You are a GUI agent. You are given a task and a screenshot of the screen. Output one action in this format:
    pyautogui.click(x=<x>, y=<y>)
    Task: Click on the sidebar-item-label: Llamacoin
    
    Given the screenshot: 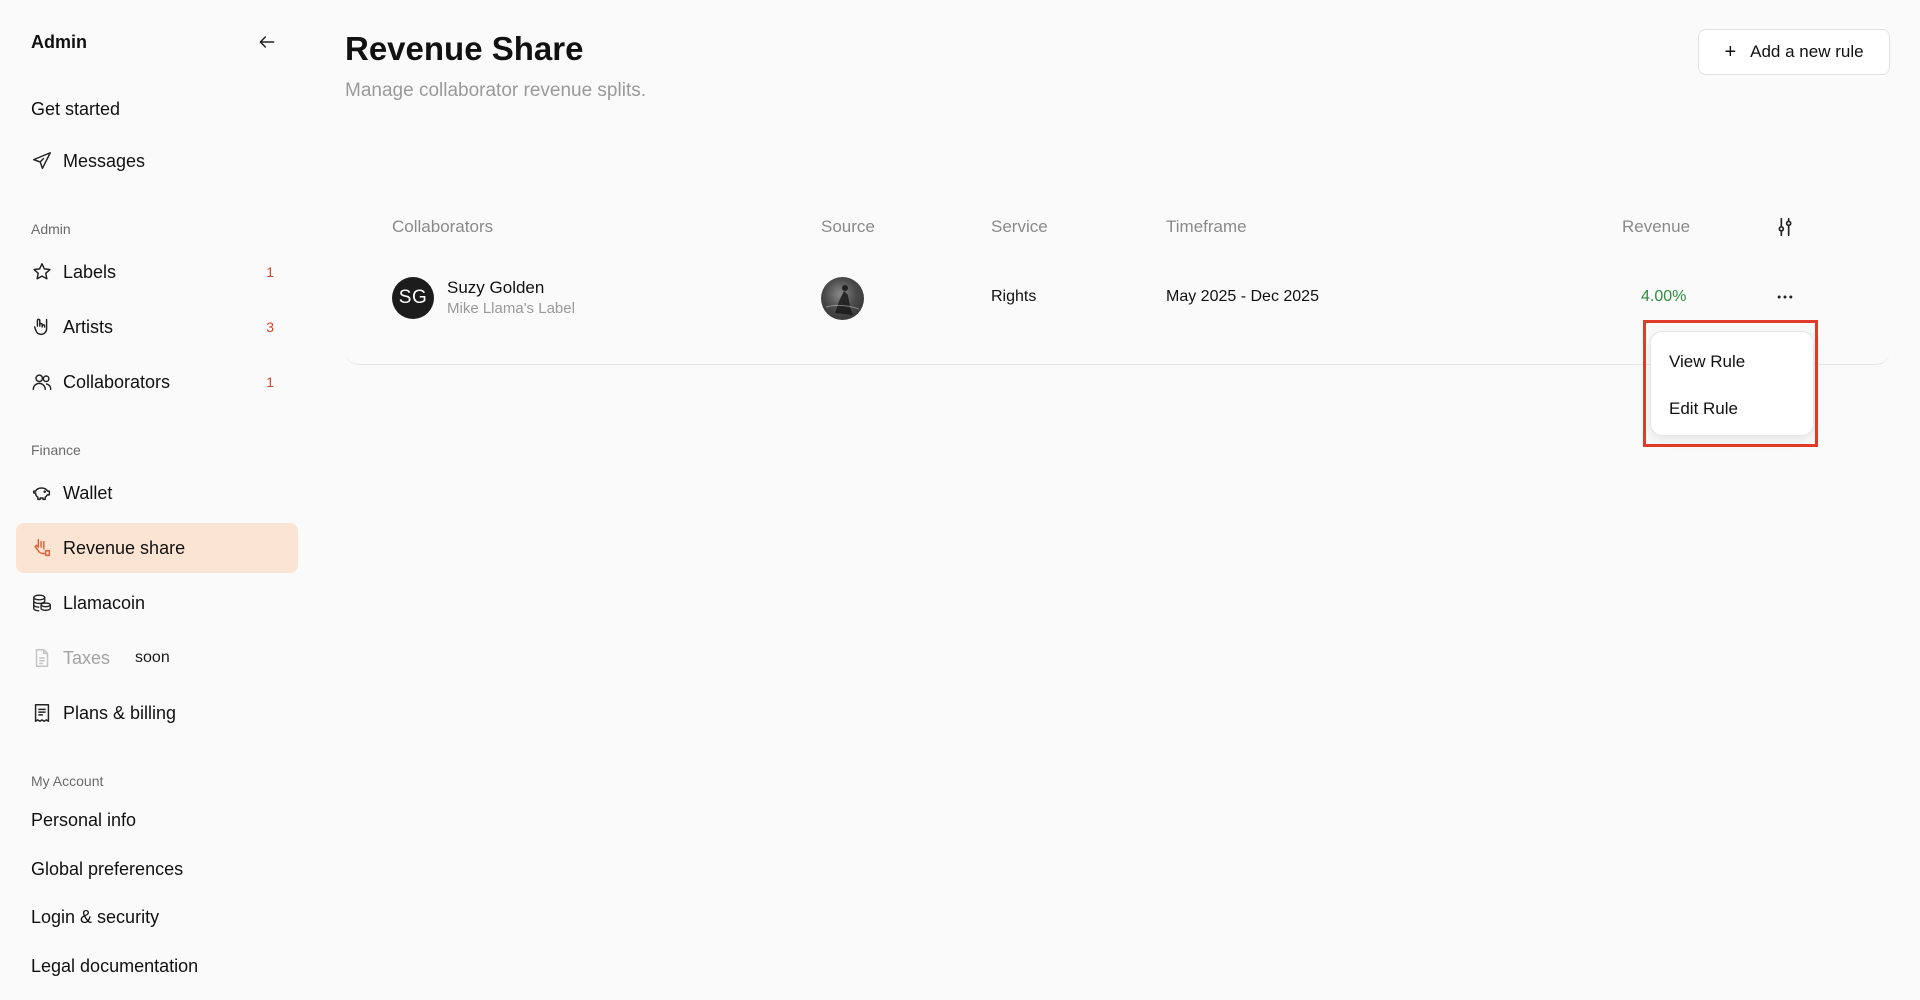 What is the action you would take?
    pyautogui.click(x=104, y=602)
    